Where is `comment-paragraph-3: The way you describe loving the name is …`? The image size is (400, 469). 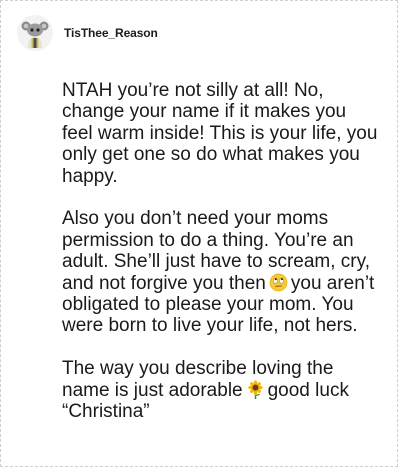
comment-paragraph-3: The way you describe loving the name is … is located at coordinates (221, 390).